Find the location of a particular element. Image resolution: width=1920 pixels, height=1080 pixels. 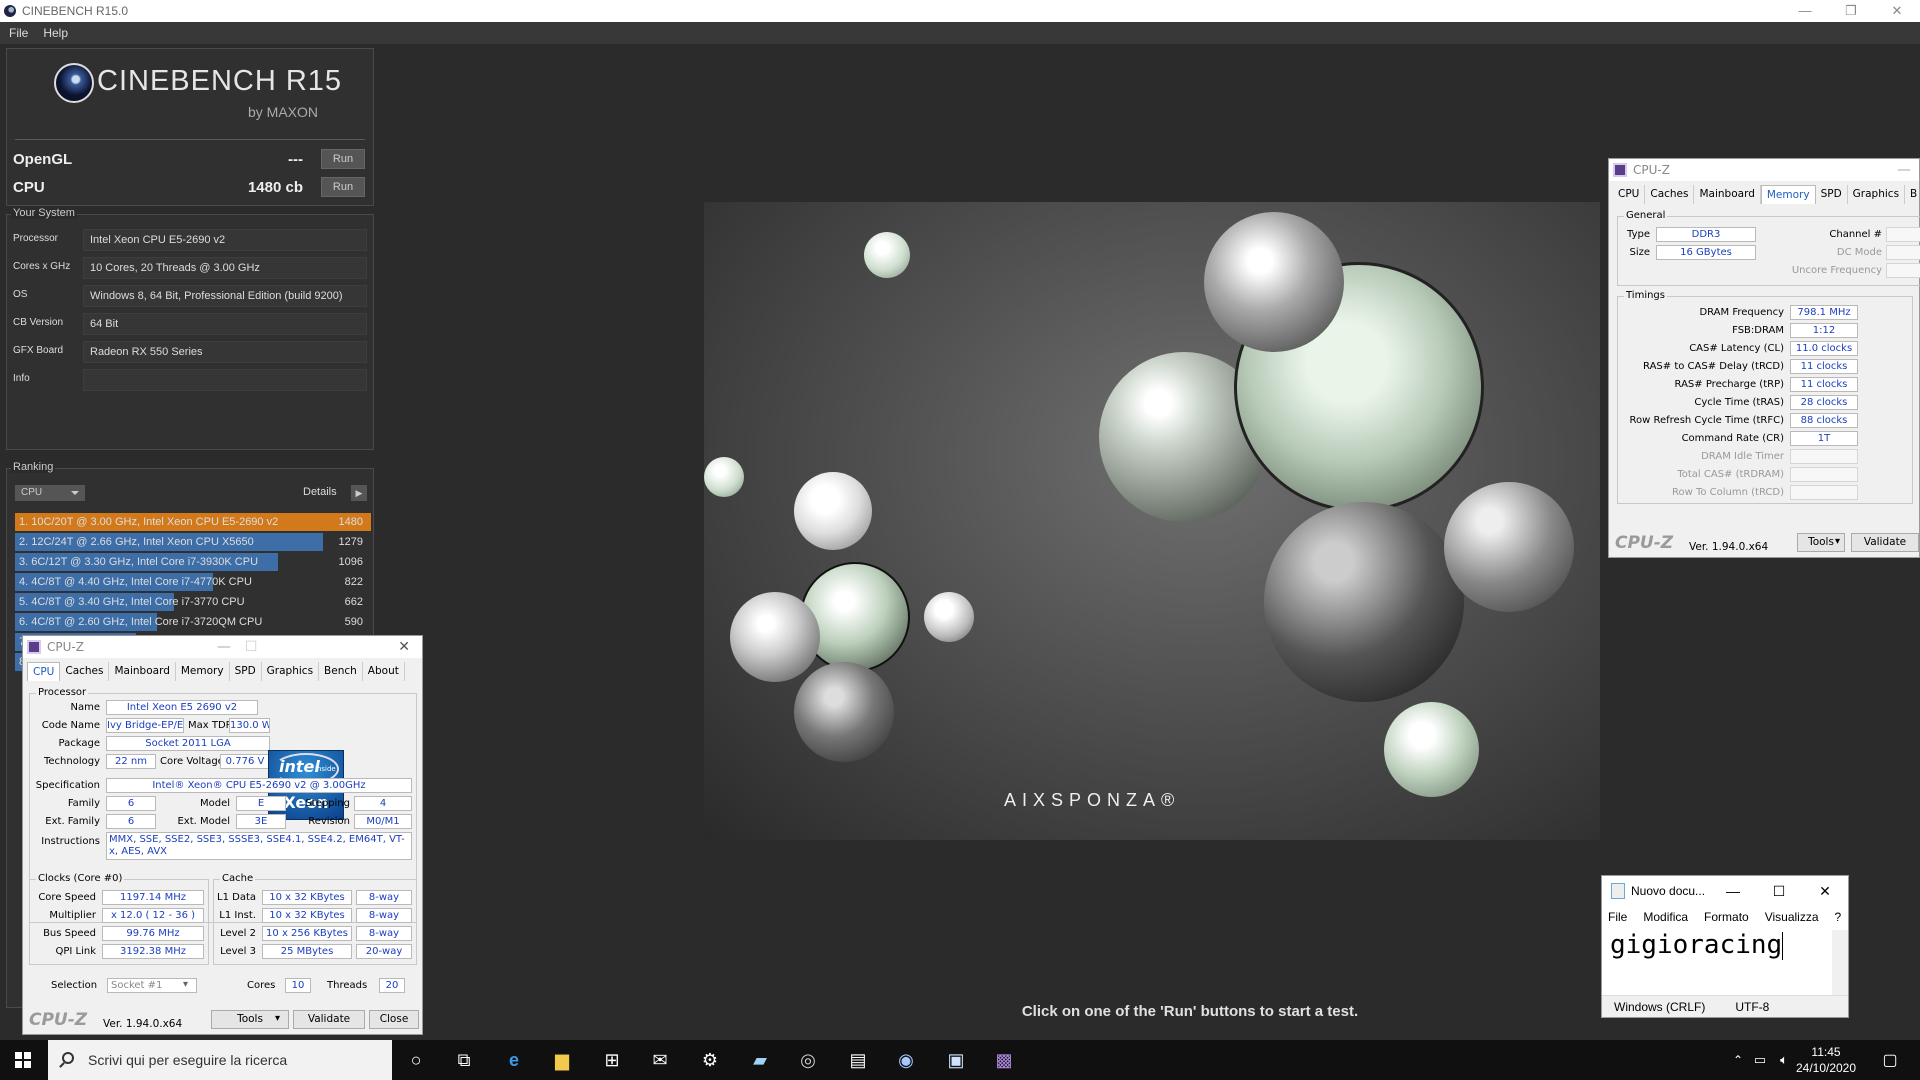

system-row-info: Info is located at coordinates (191, 380).